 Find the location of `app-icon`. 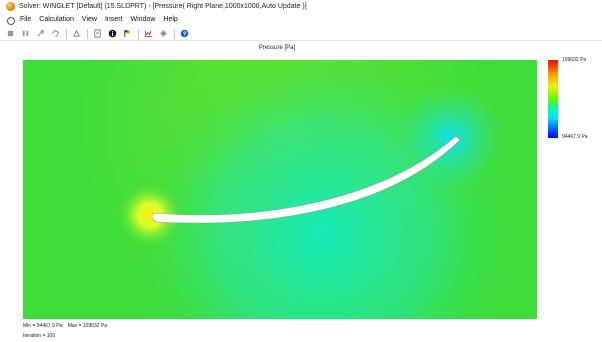

app-icon is located at coordinates (10, 6).